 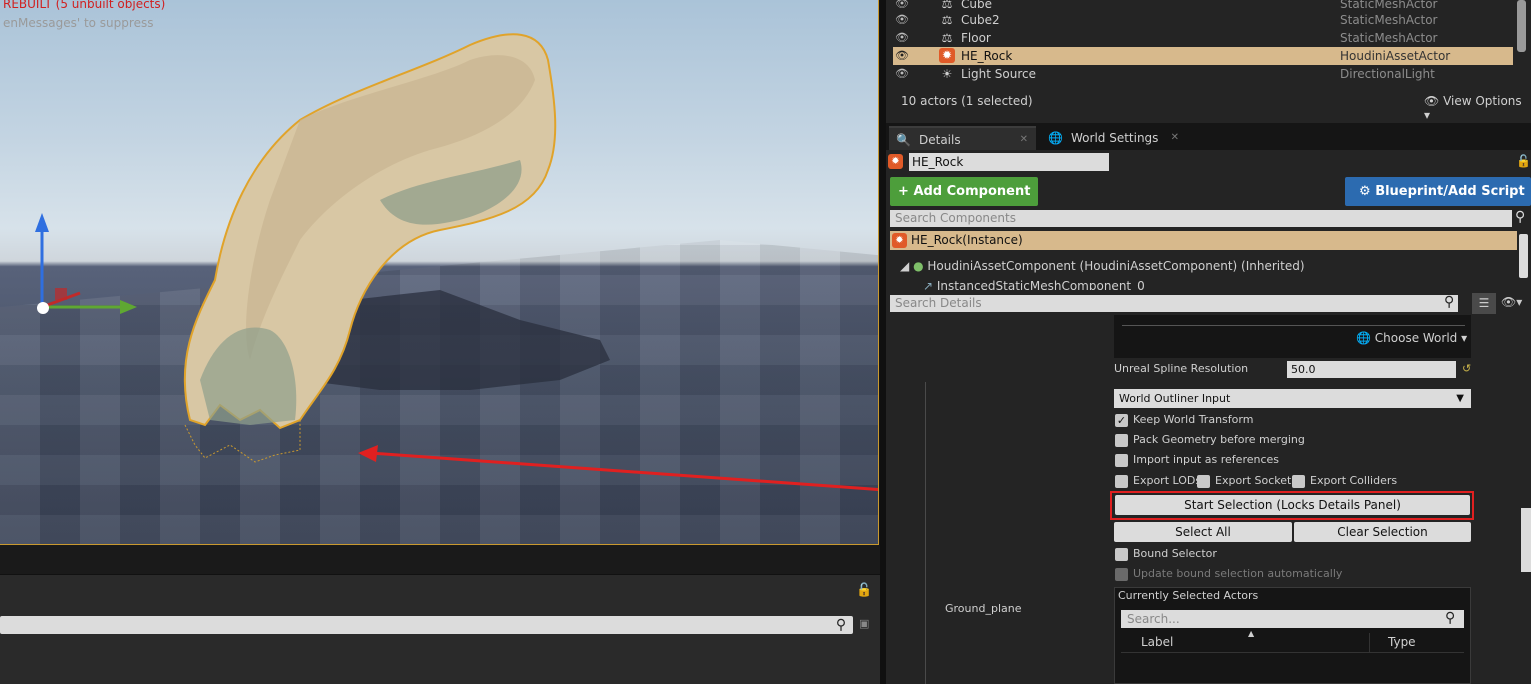 What do you see at coordinates (1523, 256) in the screenshot?
I see `components-scrollbar` at bounding box center [1523, 256].